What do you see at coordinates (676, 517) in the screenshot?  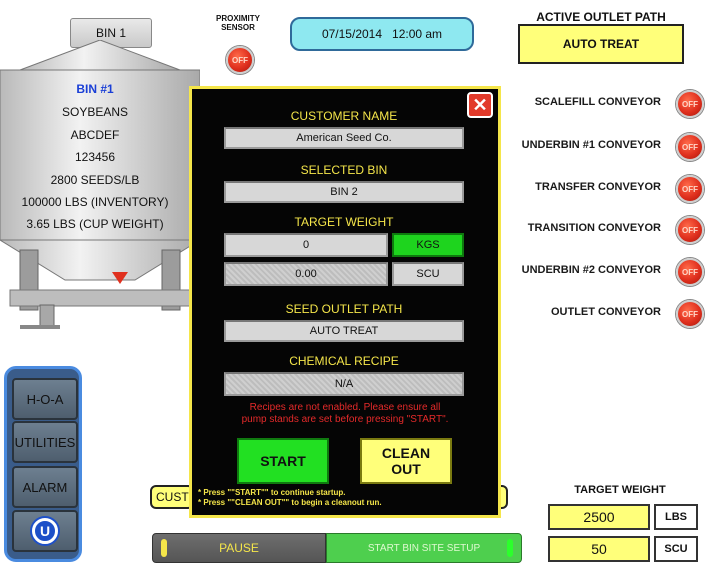 I see `target-weight-panel-unit: LBS` at bounding box center [676, 517].